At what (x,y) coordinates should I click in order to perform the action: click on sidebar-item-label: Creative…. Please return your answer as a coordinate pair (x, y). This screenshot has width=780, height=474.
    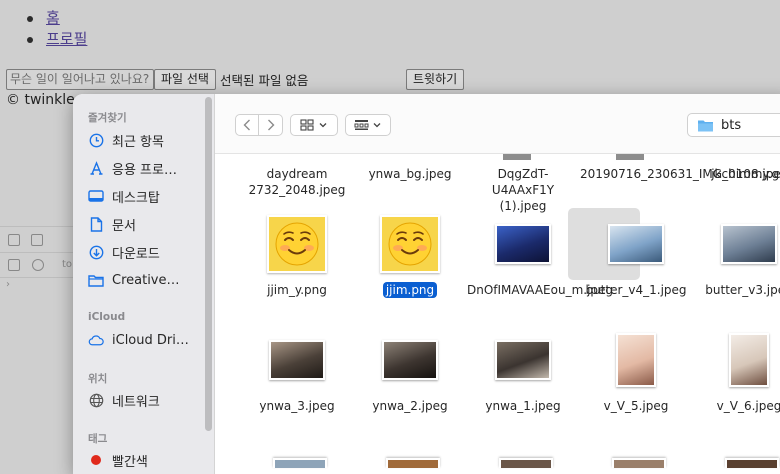
    Looking at the image, I should click on (146, 280).